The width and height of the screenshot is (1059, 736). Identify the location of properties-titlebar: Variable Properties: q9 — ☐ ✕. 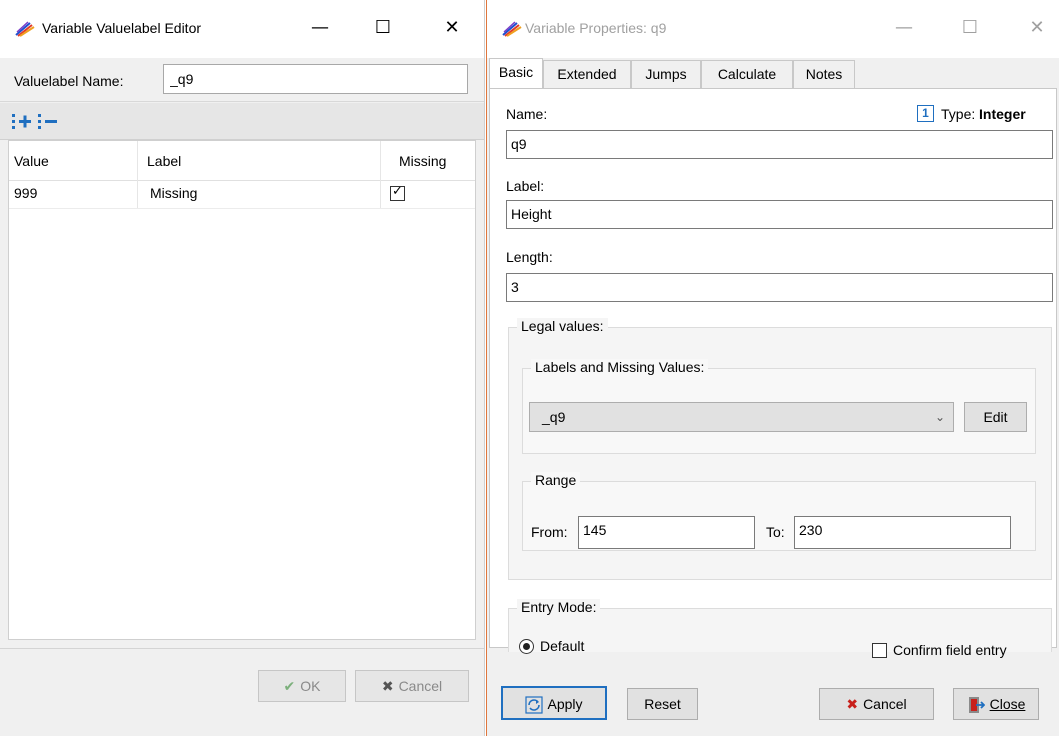
(773, 29).